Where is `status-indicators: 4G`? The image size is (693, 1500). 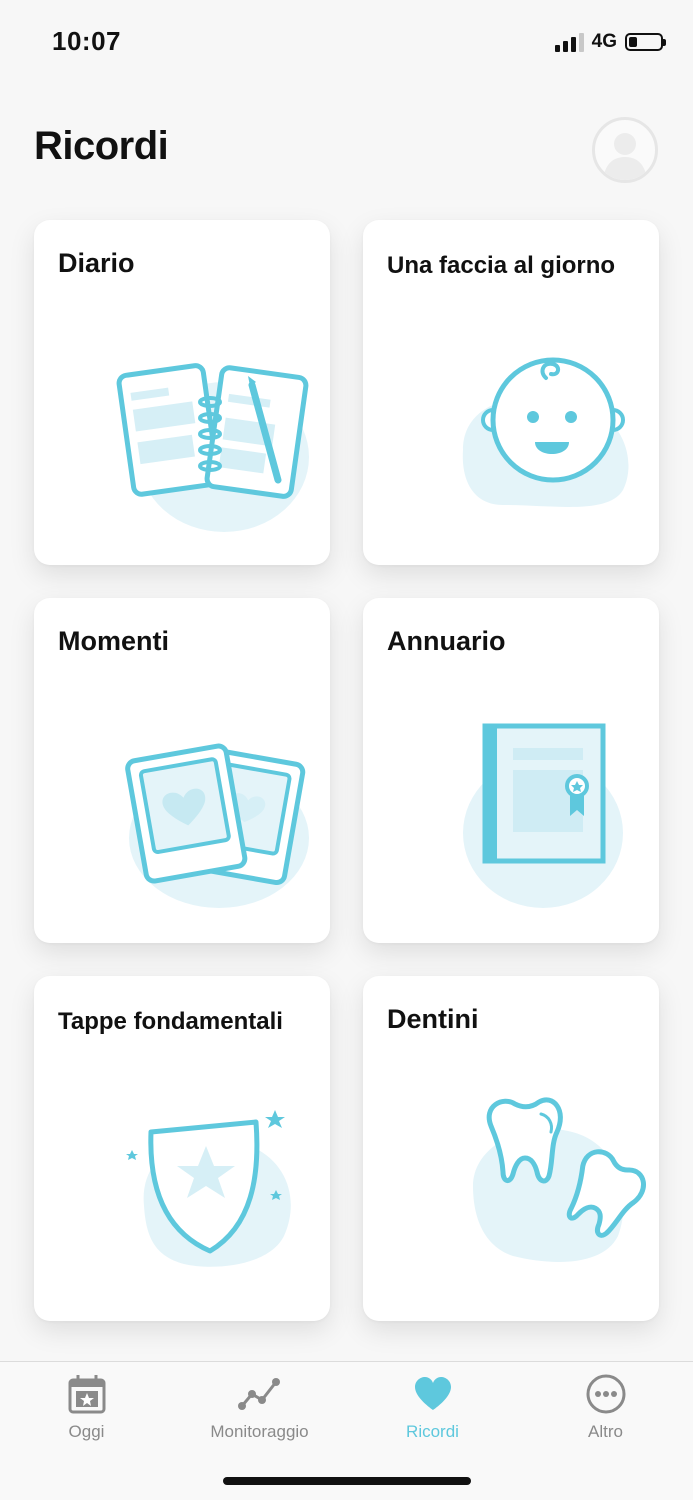 status-indicators: 4G is located at coordinates (610, 42).